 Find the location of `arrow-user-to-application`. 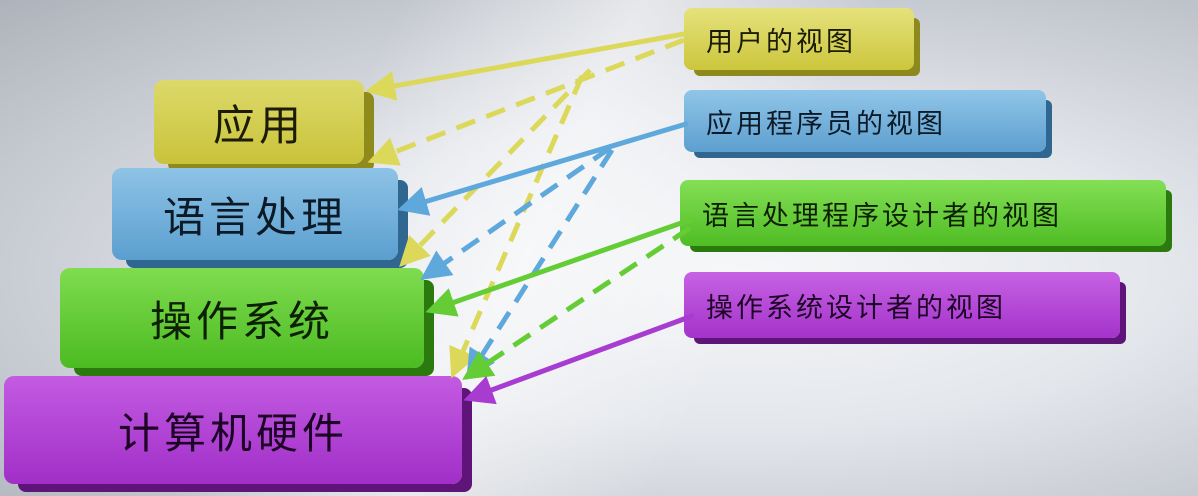

arrow-user-to-application is located at coordinates (526, 66).